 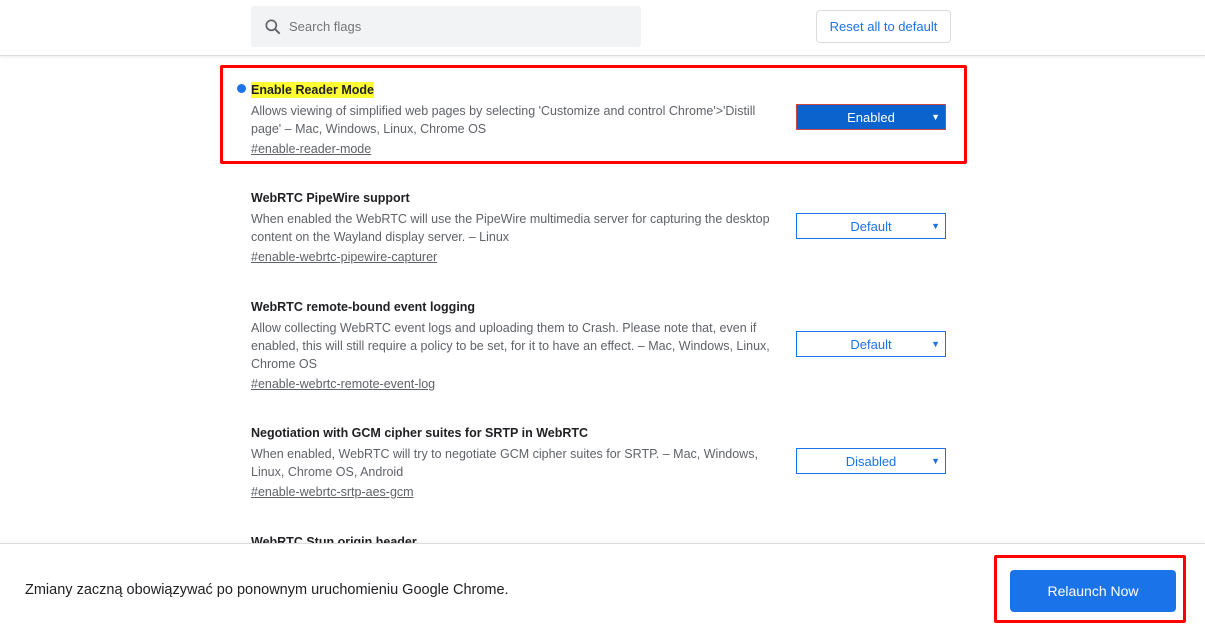 I want to click on select-value: Disabled, so click(x=871, y=461).